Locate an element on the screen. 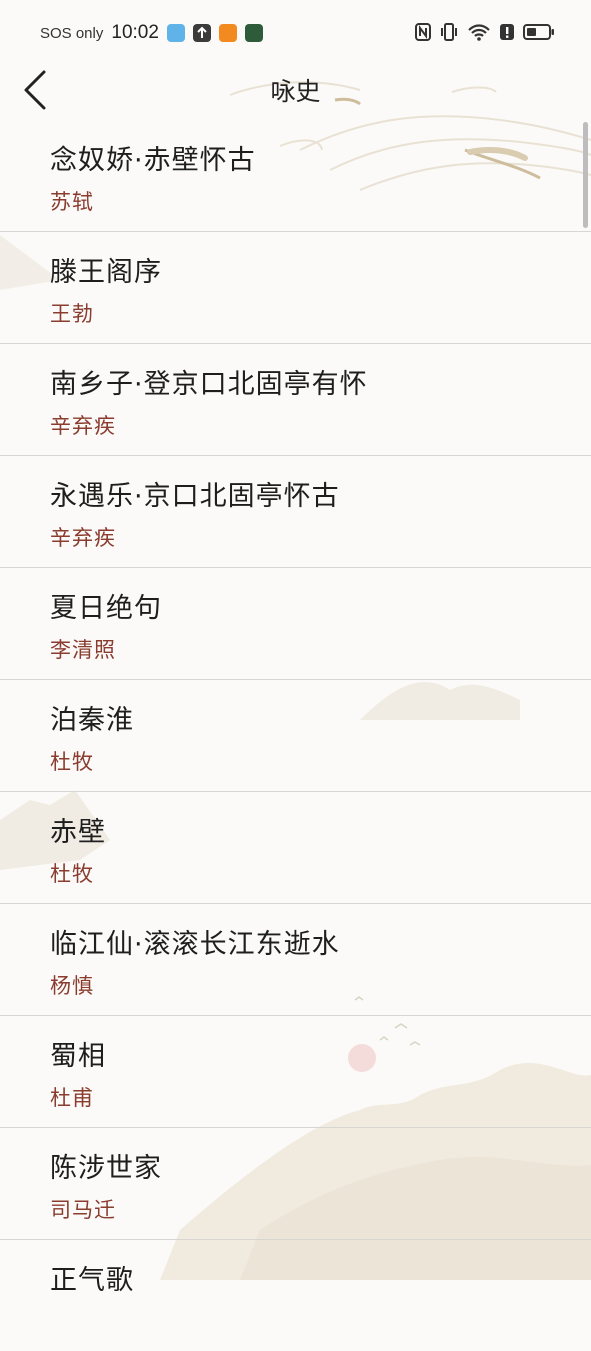 The height and width of the screenshot is (1351, 591). clock: 10:02 is located at coordinates (135, 32).